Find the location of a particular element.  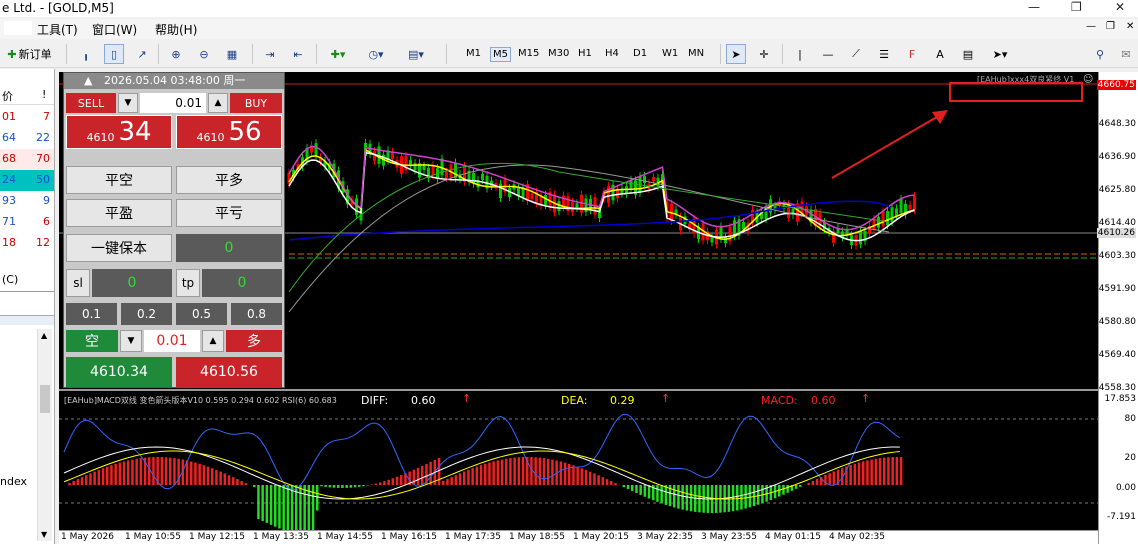

lot2-up-icon: ▲ is located at coordinates (213, 341).